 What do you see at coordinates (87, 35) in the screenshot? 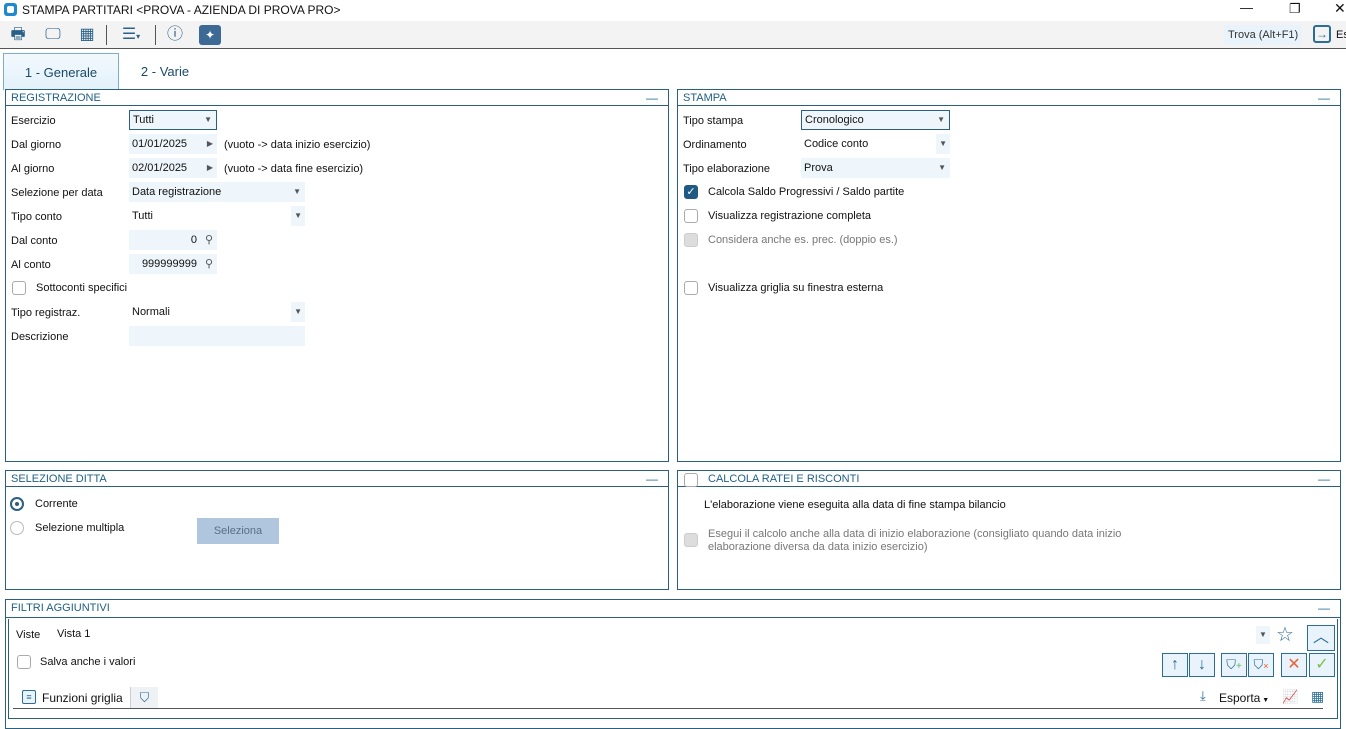
I see `grid-monitor-icon: ▦` at bounding box center [87, 35].